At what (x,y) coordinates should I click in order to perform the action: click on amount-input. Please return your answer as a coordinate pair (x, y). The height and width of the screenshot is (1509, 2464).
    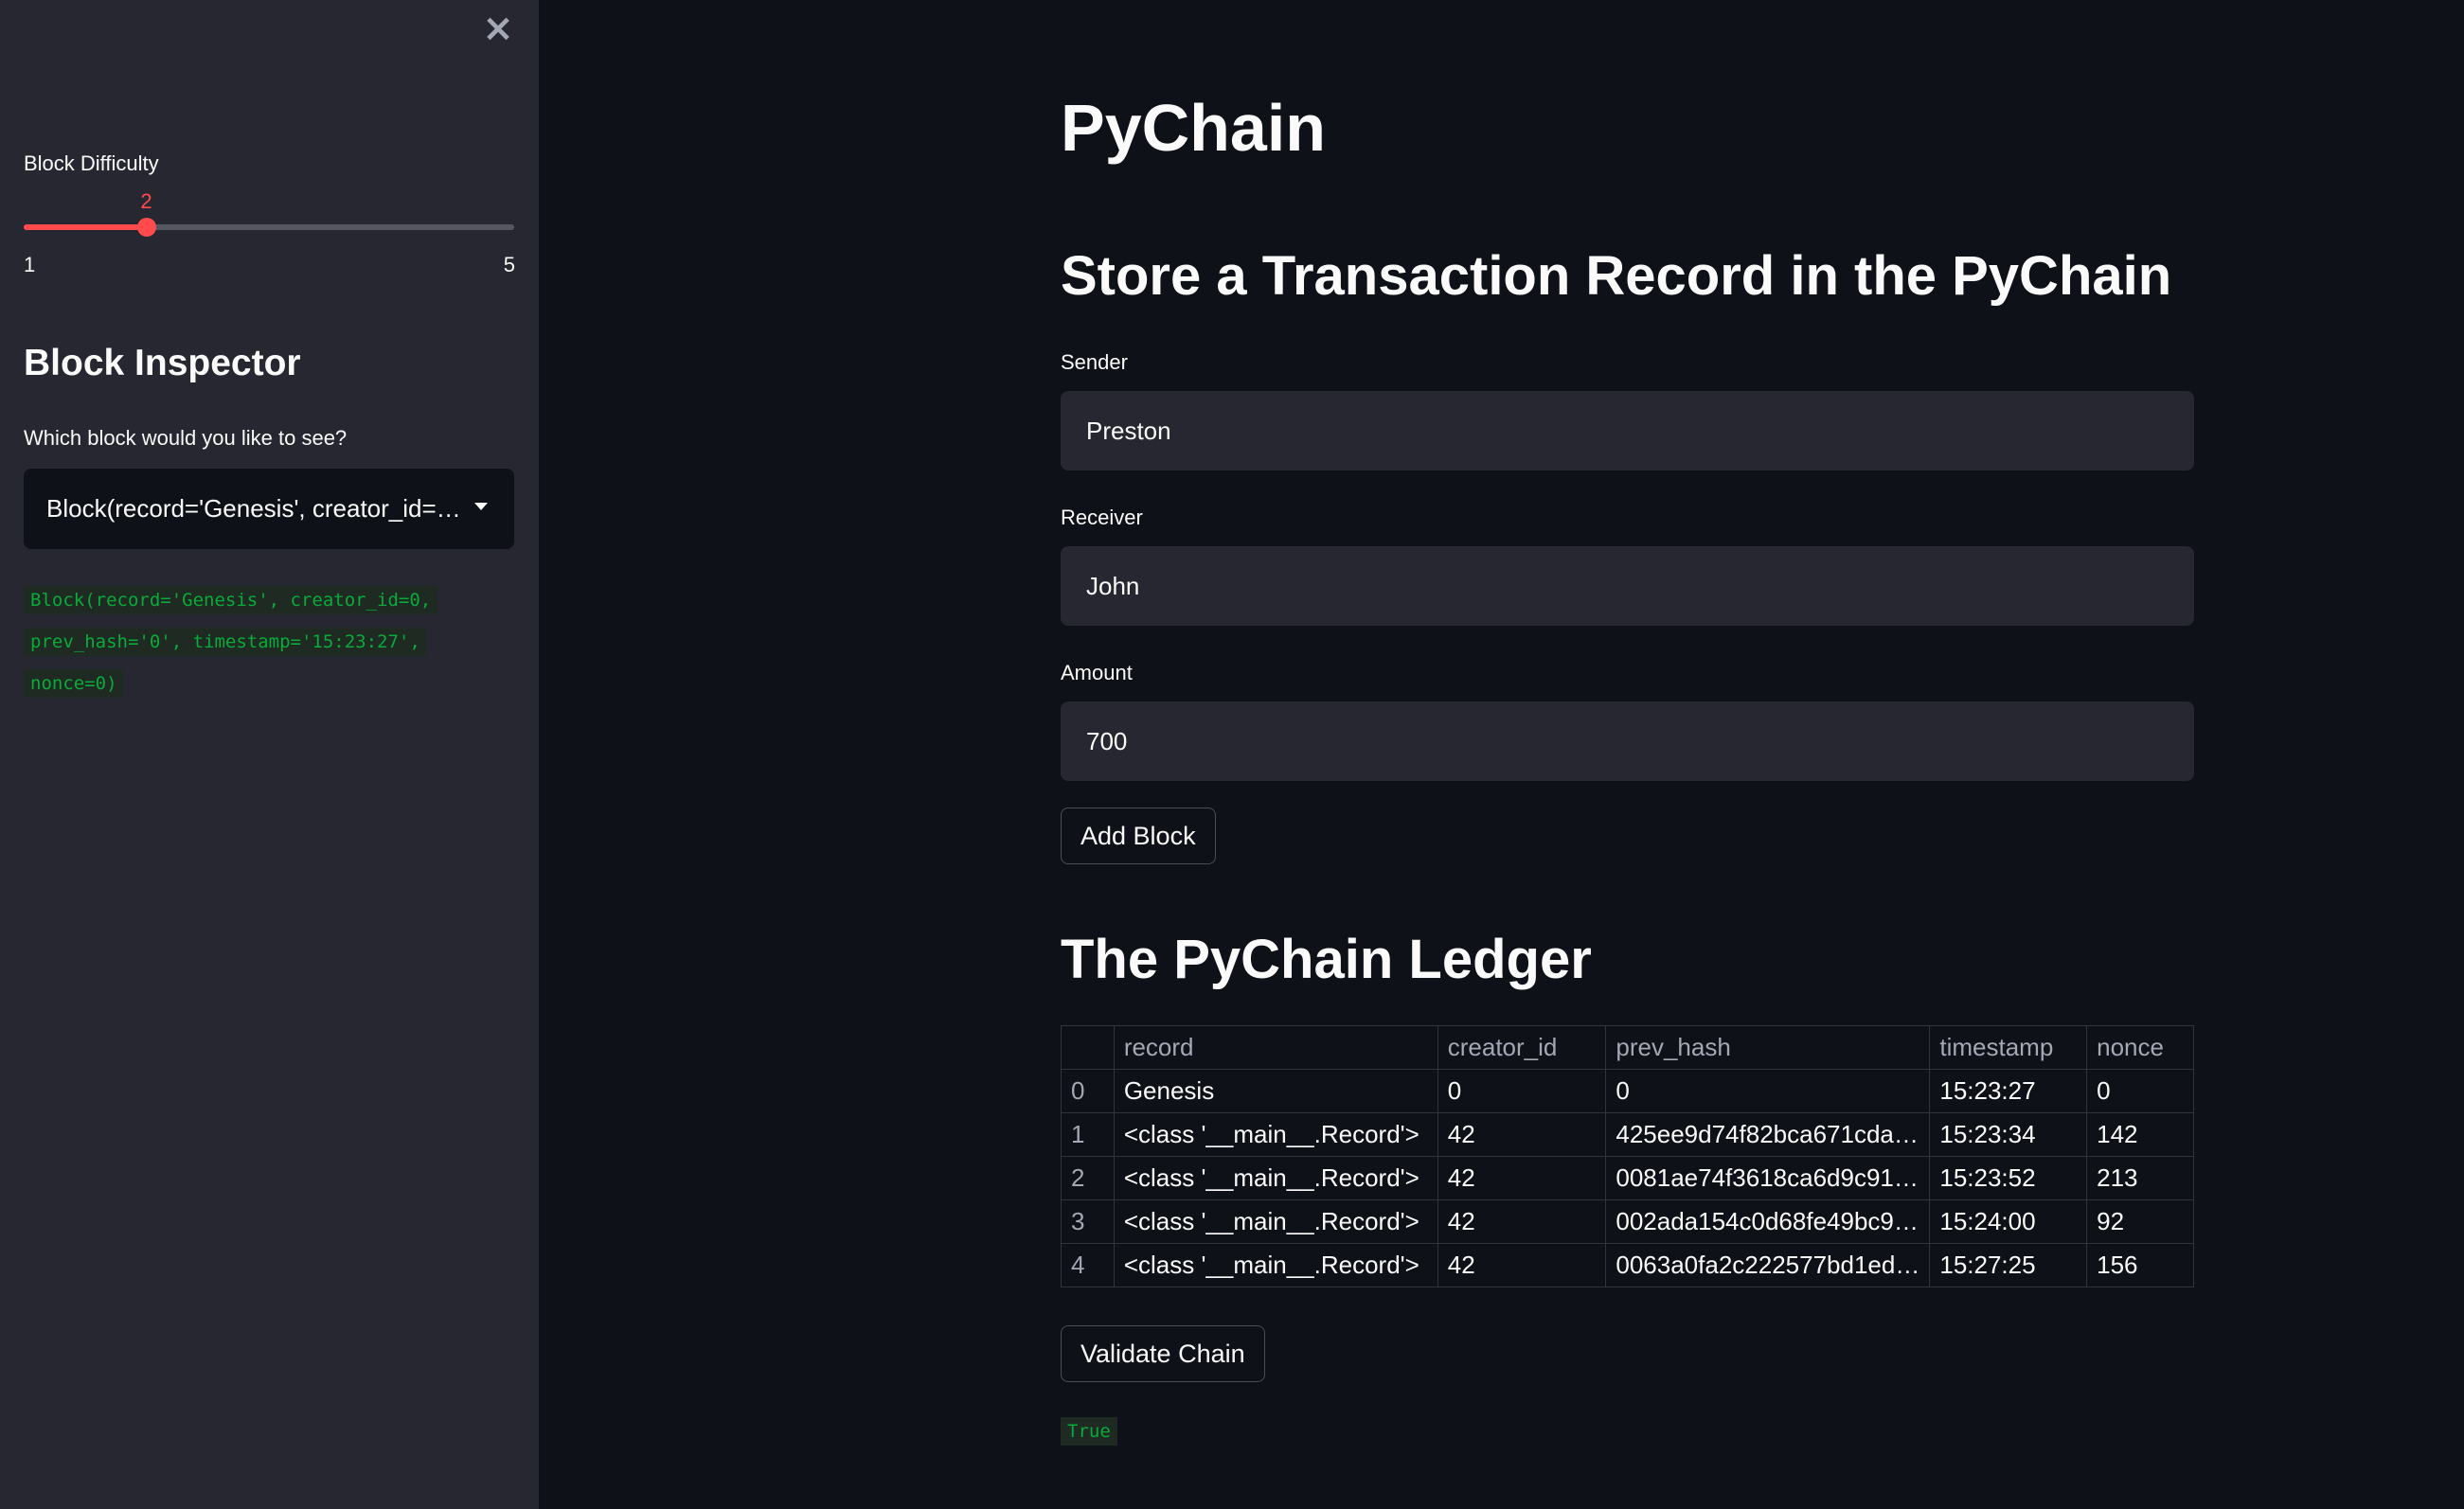
    Looking at the image, I should click on (1627, 741).